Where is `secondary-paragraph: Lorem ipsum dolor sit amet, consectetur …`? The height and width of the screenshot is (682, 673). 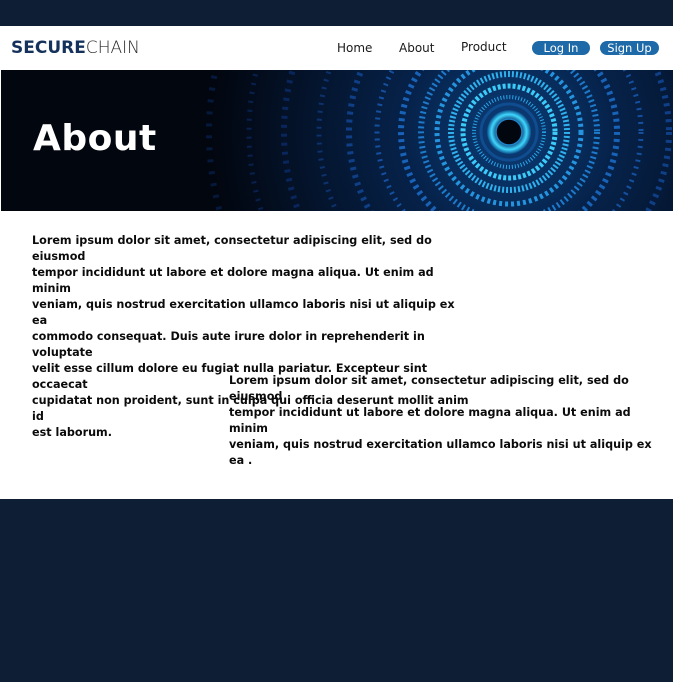
secondary-paragraph: Lorem ipsum dolor sit amet, consectetur … is located at coordinates (440, 420).